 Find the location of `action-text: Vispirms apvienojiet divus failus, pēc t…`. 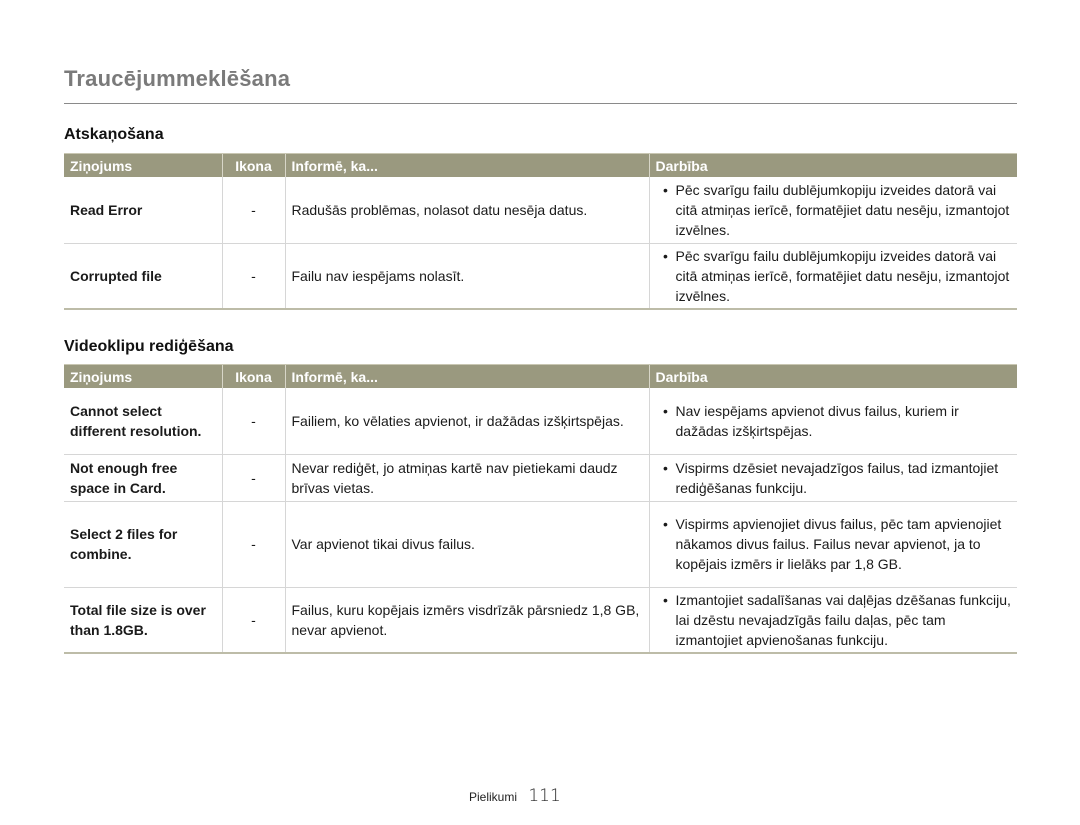

action-text: Vispirms apvienojiet divus failus, pēc t… is located at coordinates (838, 544).